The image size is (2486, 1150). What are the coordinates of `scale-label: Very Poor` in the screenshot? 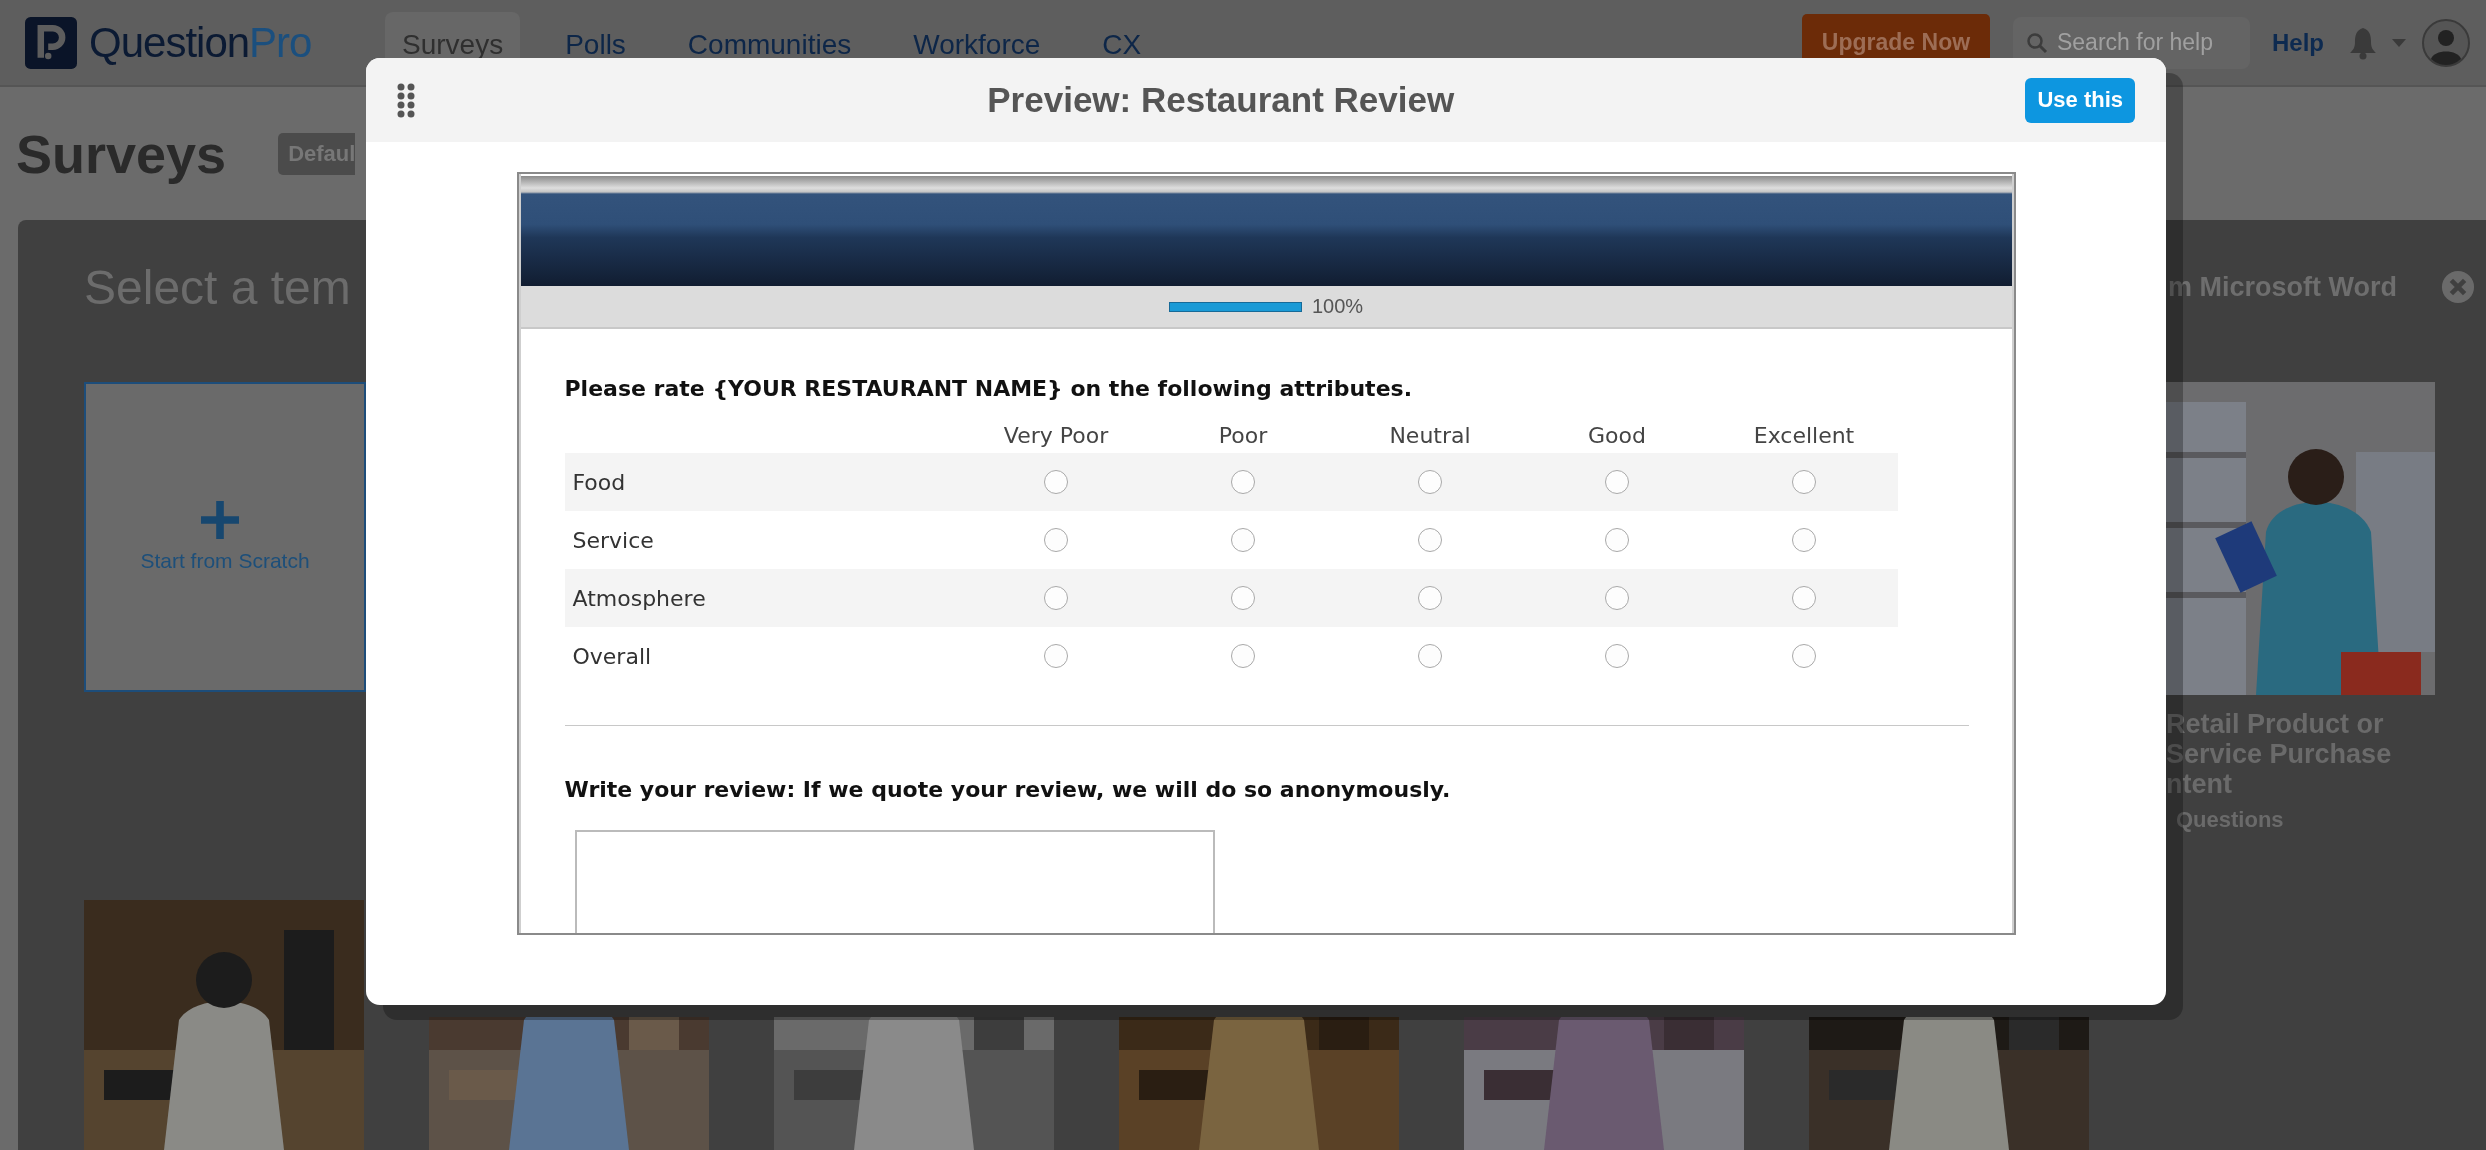 It's located at (1056, 435).